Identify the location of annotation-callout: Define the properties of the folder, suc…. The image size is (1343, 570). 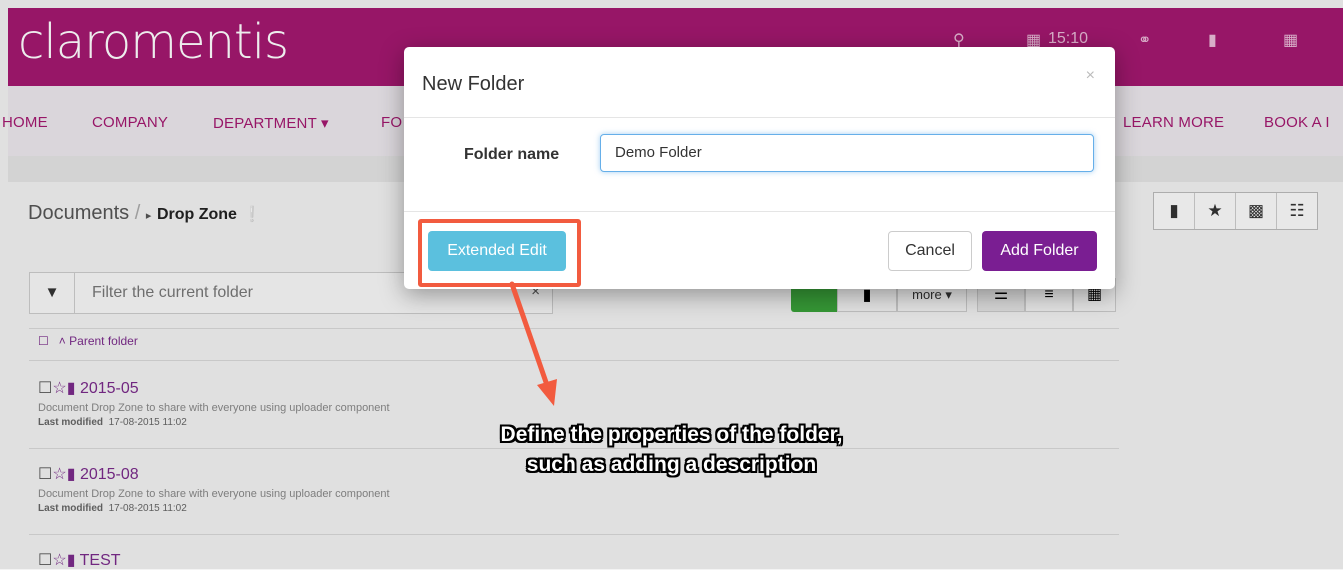
(671, 450).